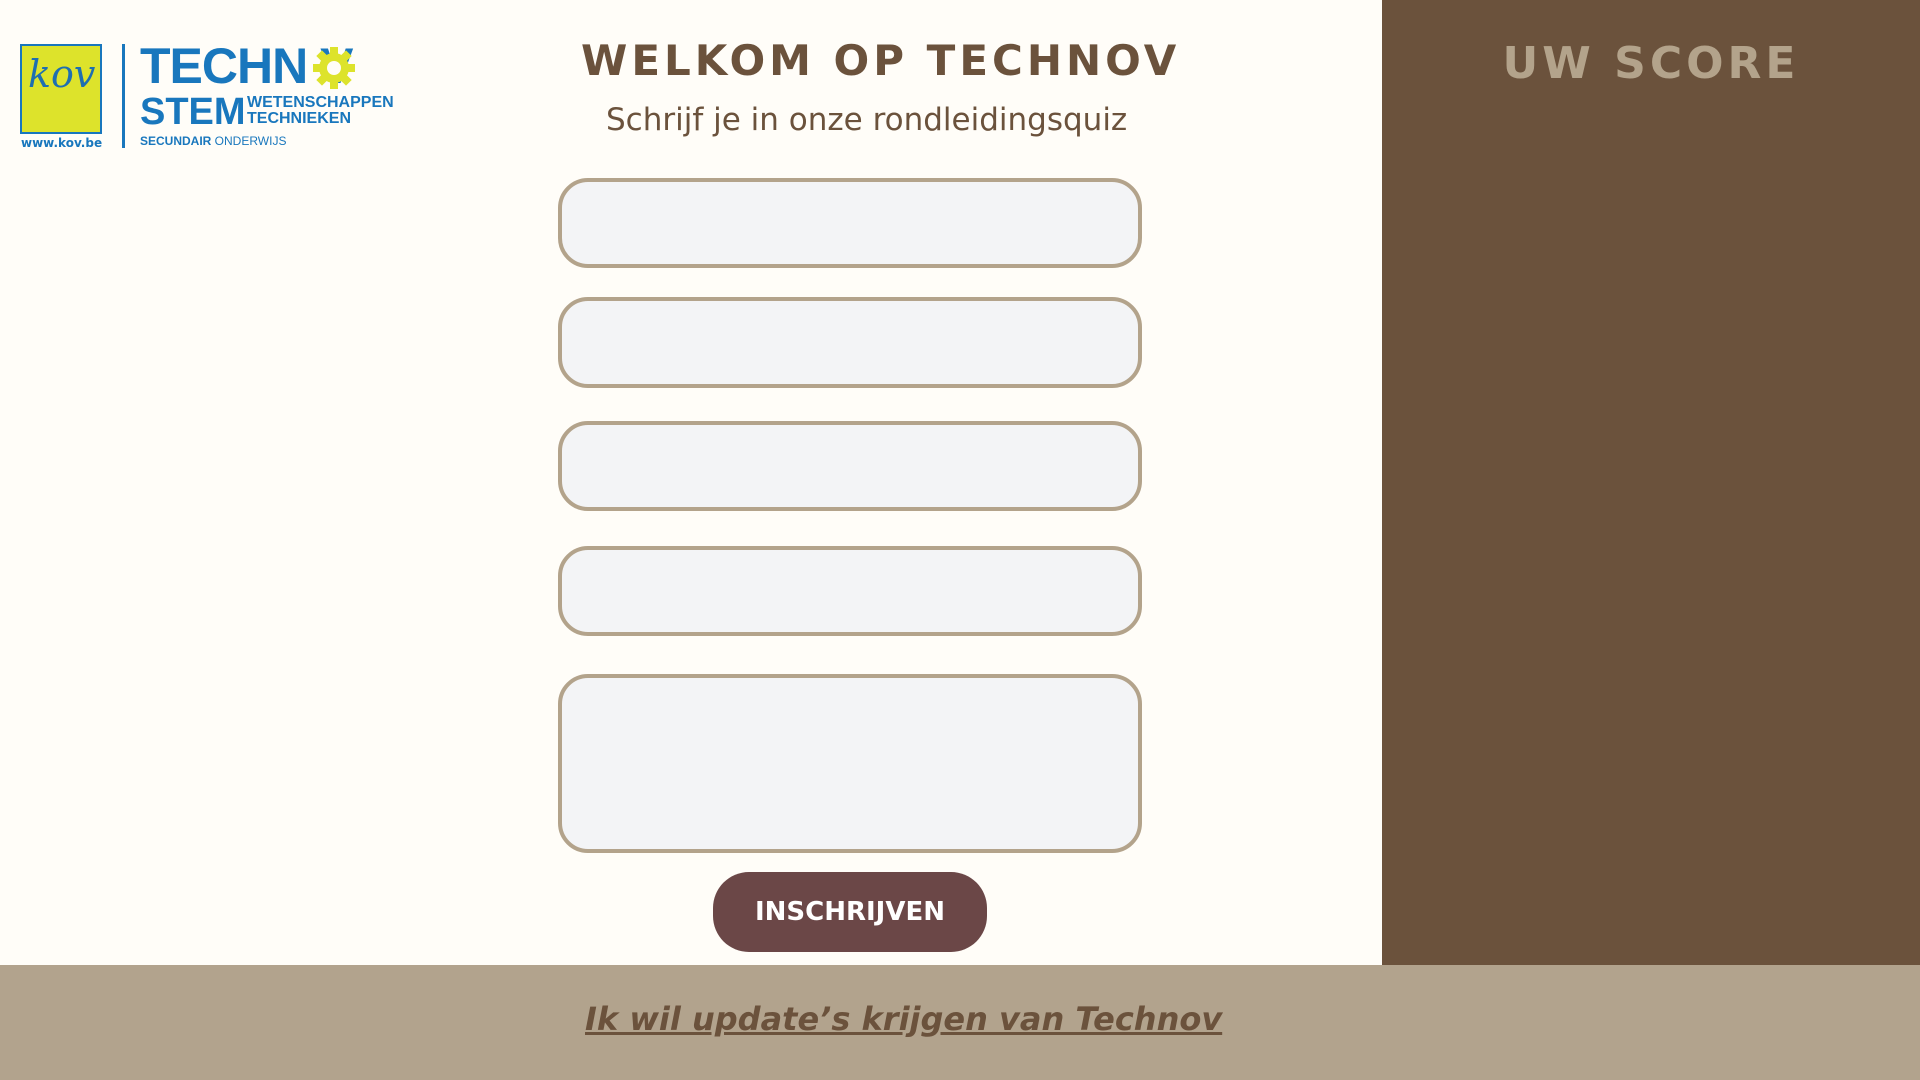 This screenshot has width=1920, height=1080. I want to click on stem-wordmark: STEM, so click(193, 112).